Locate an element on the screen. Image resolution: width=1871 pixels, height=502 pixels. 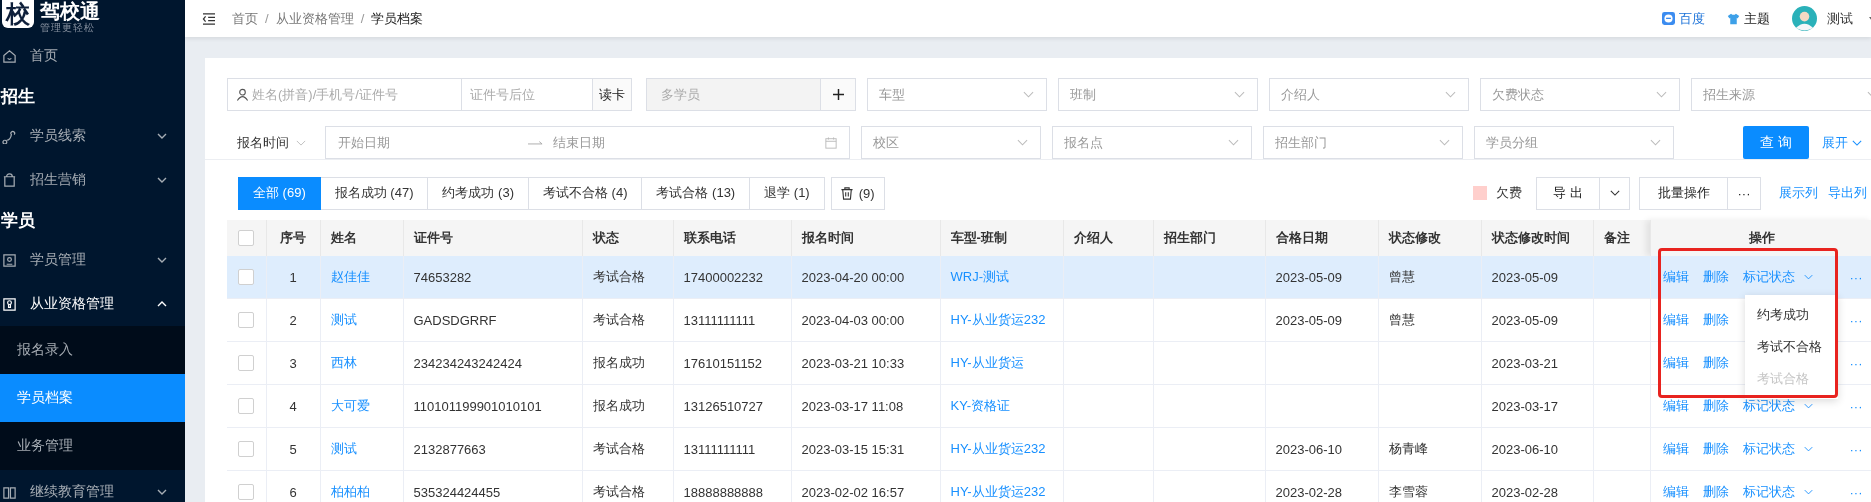
column-header: 状态 is located at coordinates (605, 237).